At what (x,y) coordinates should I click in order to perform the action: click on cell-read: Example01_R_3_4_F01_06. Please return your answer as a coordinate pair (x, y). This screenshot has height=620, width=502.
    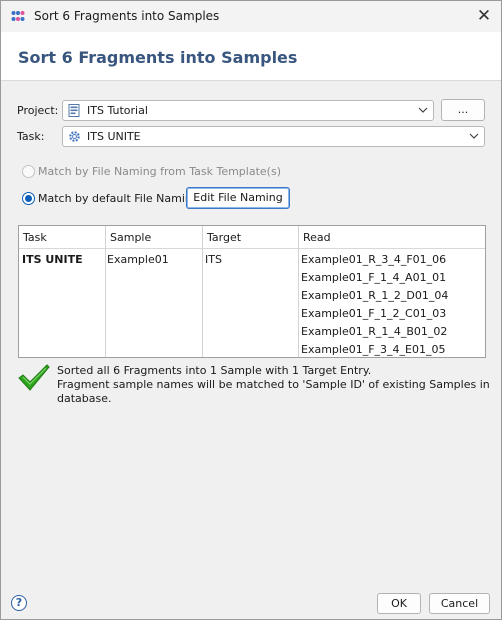
    Looking at the image, I should click on (374, 259).